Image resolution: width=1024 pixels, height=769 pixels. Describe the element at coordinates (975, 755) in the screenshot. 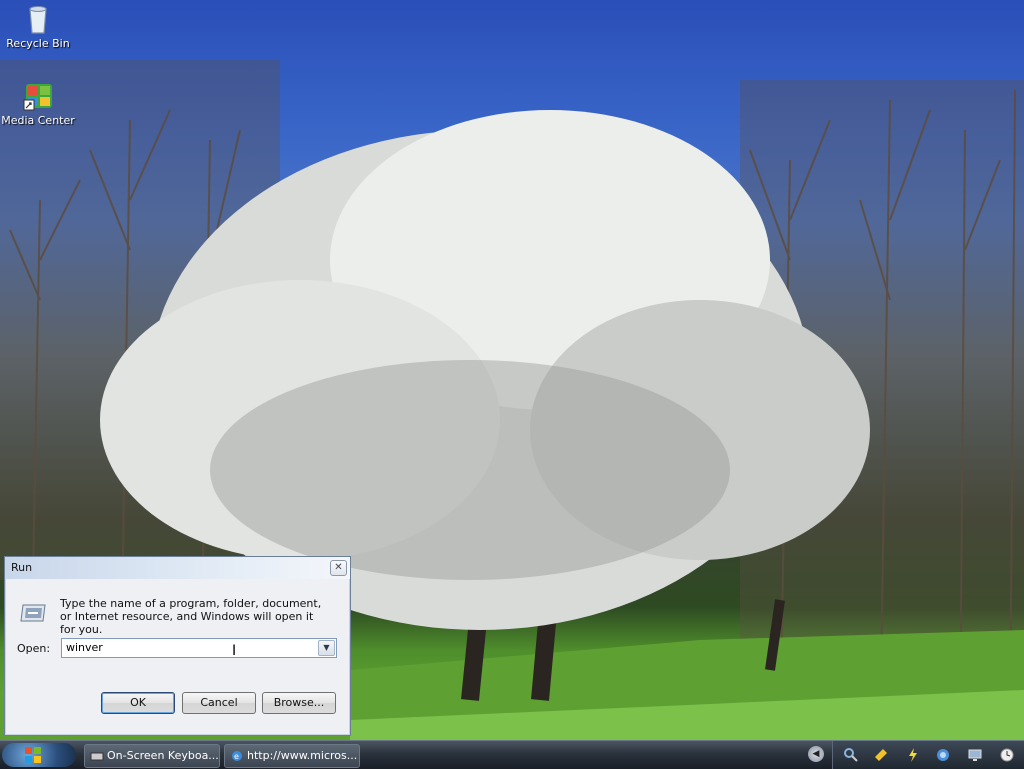

I see `display-icon` at that location.